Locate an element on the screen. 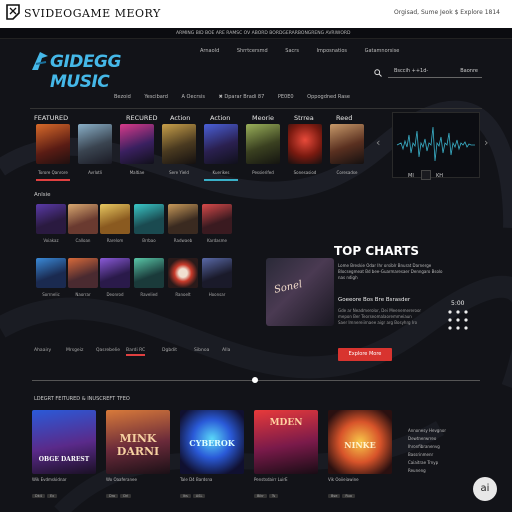  top-chart-subtitle: Goeeore Bos Bre Bsrasder is located at coordinates (374, 300).